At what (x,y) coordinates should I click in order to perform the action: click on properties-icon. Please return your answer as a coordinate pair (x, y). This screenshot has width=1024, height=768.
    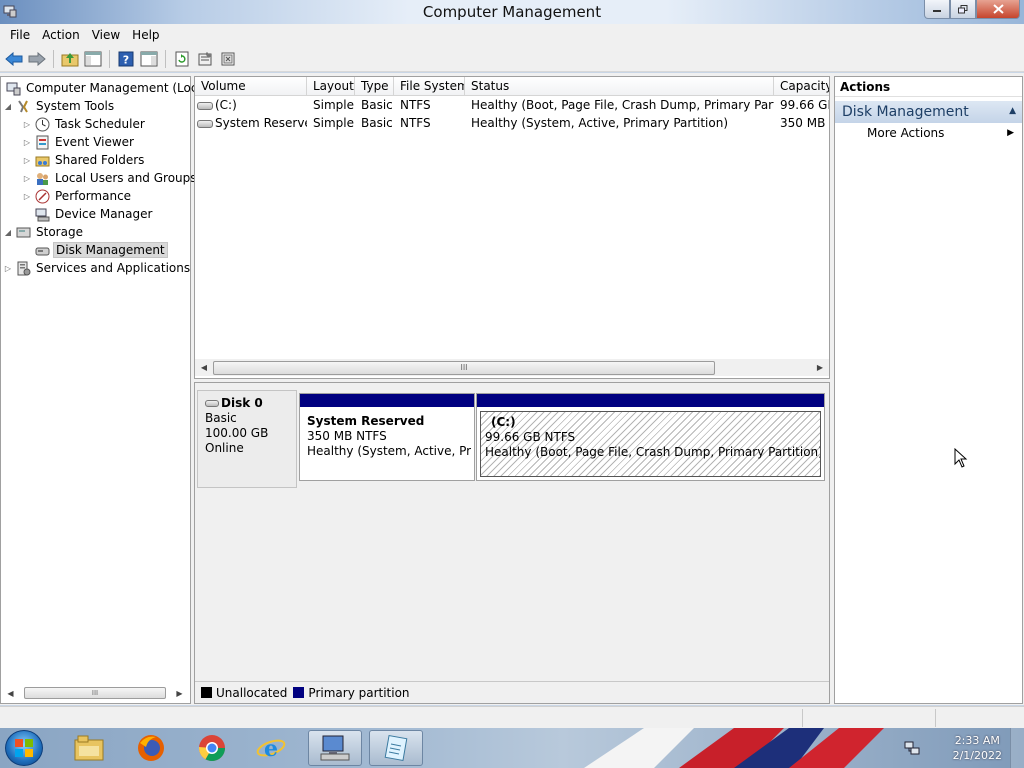
    Looking at the image, I should click on (205, 58).